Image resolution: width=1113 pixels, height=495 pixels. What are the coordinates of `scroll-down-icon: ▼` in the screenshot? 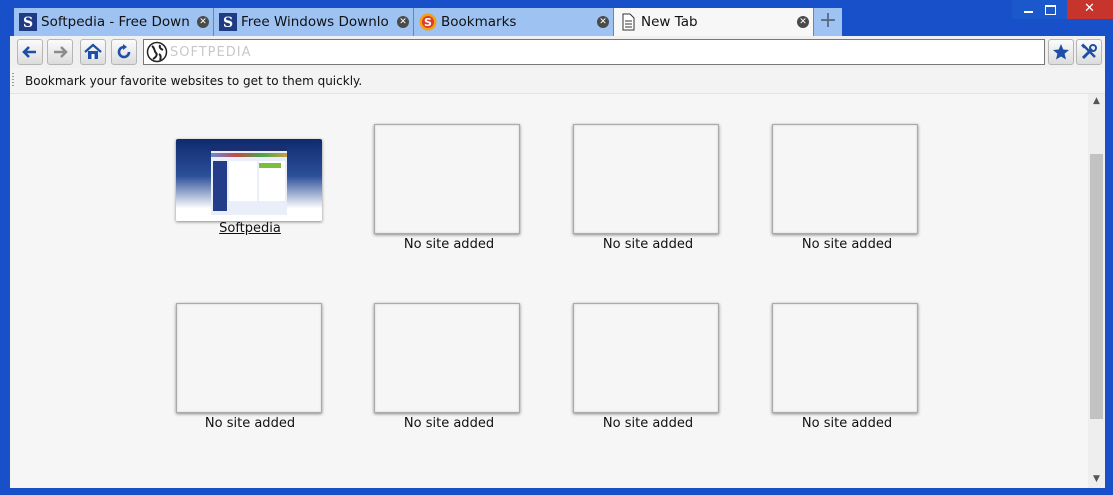 It's located at (1096, 479).